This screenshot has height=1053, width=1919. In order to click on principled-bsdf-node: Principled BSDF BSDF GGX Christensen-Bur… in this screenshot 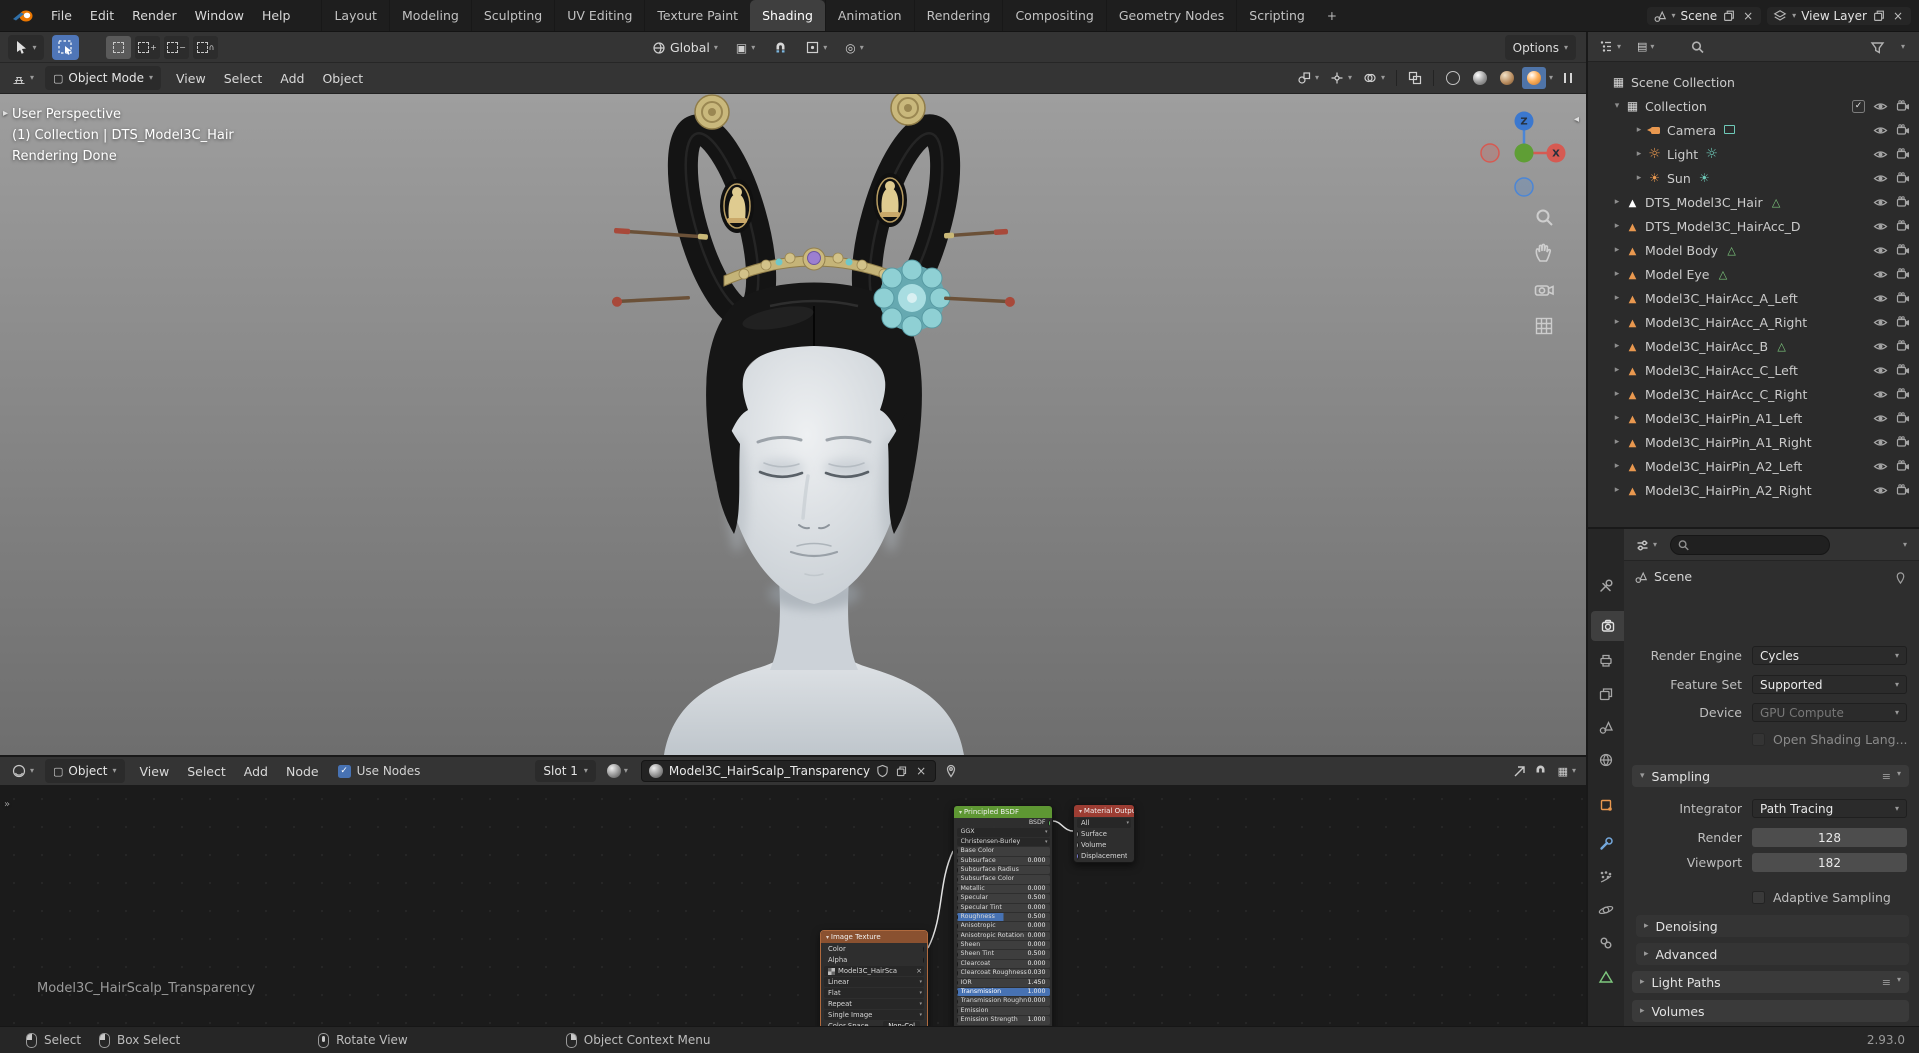, I will do `click(1003, 915)`.